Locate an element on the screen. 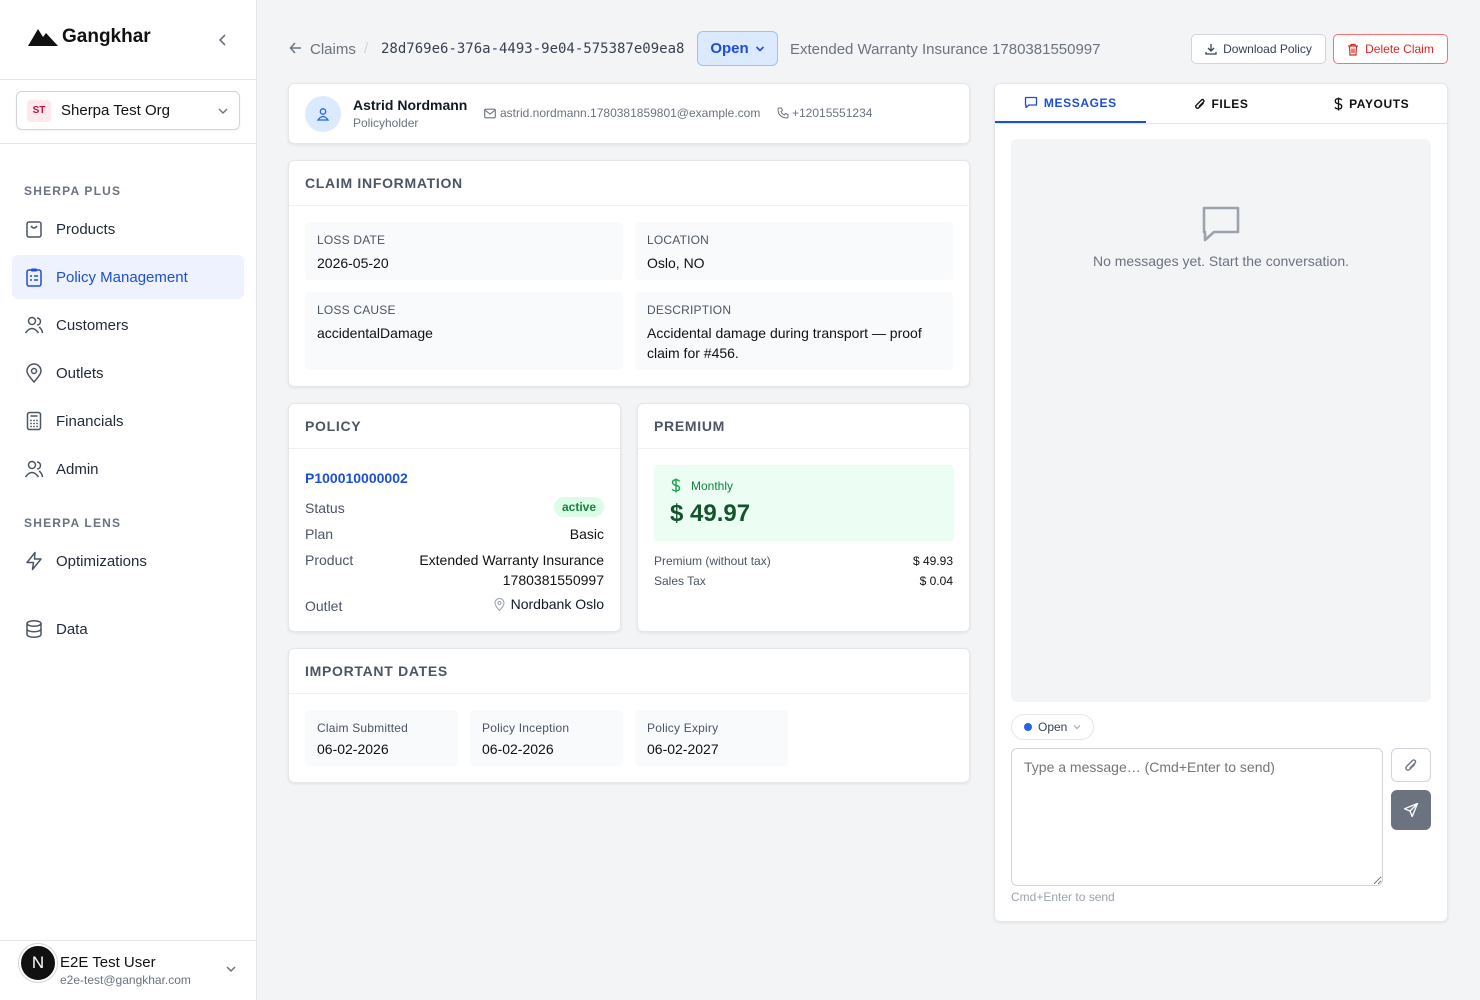  field-value: accidentalDamage is located at coordinates (375, 333).